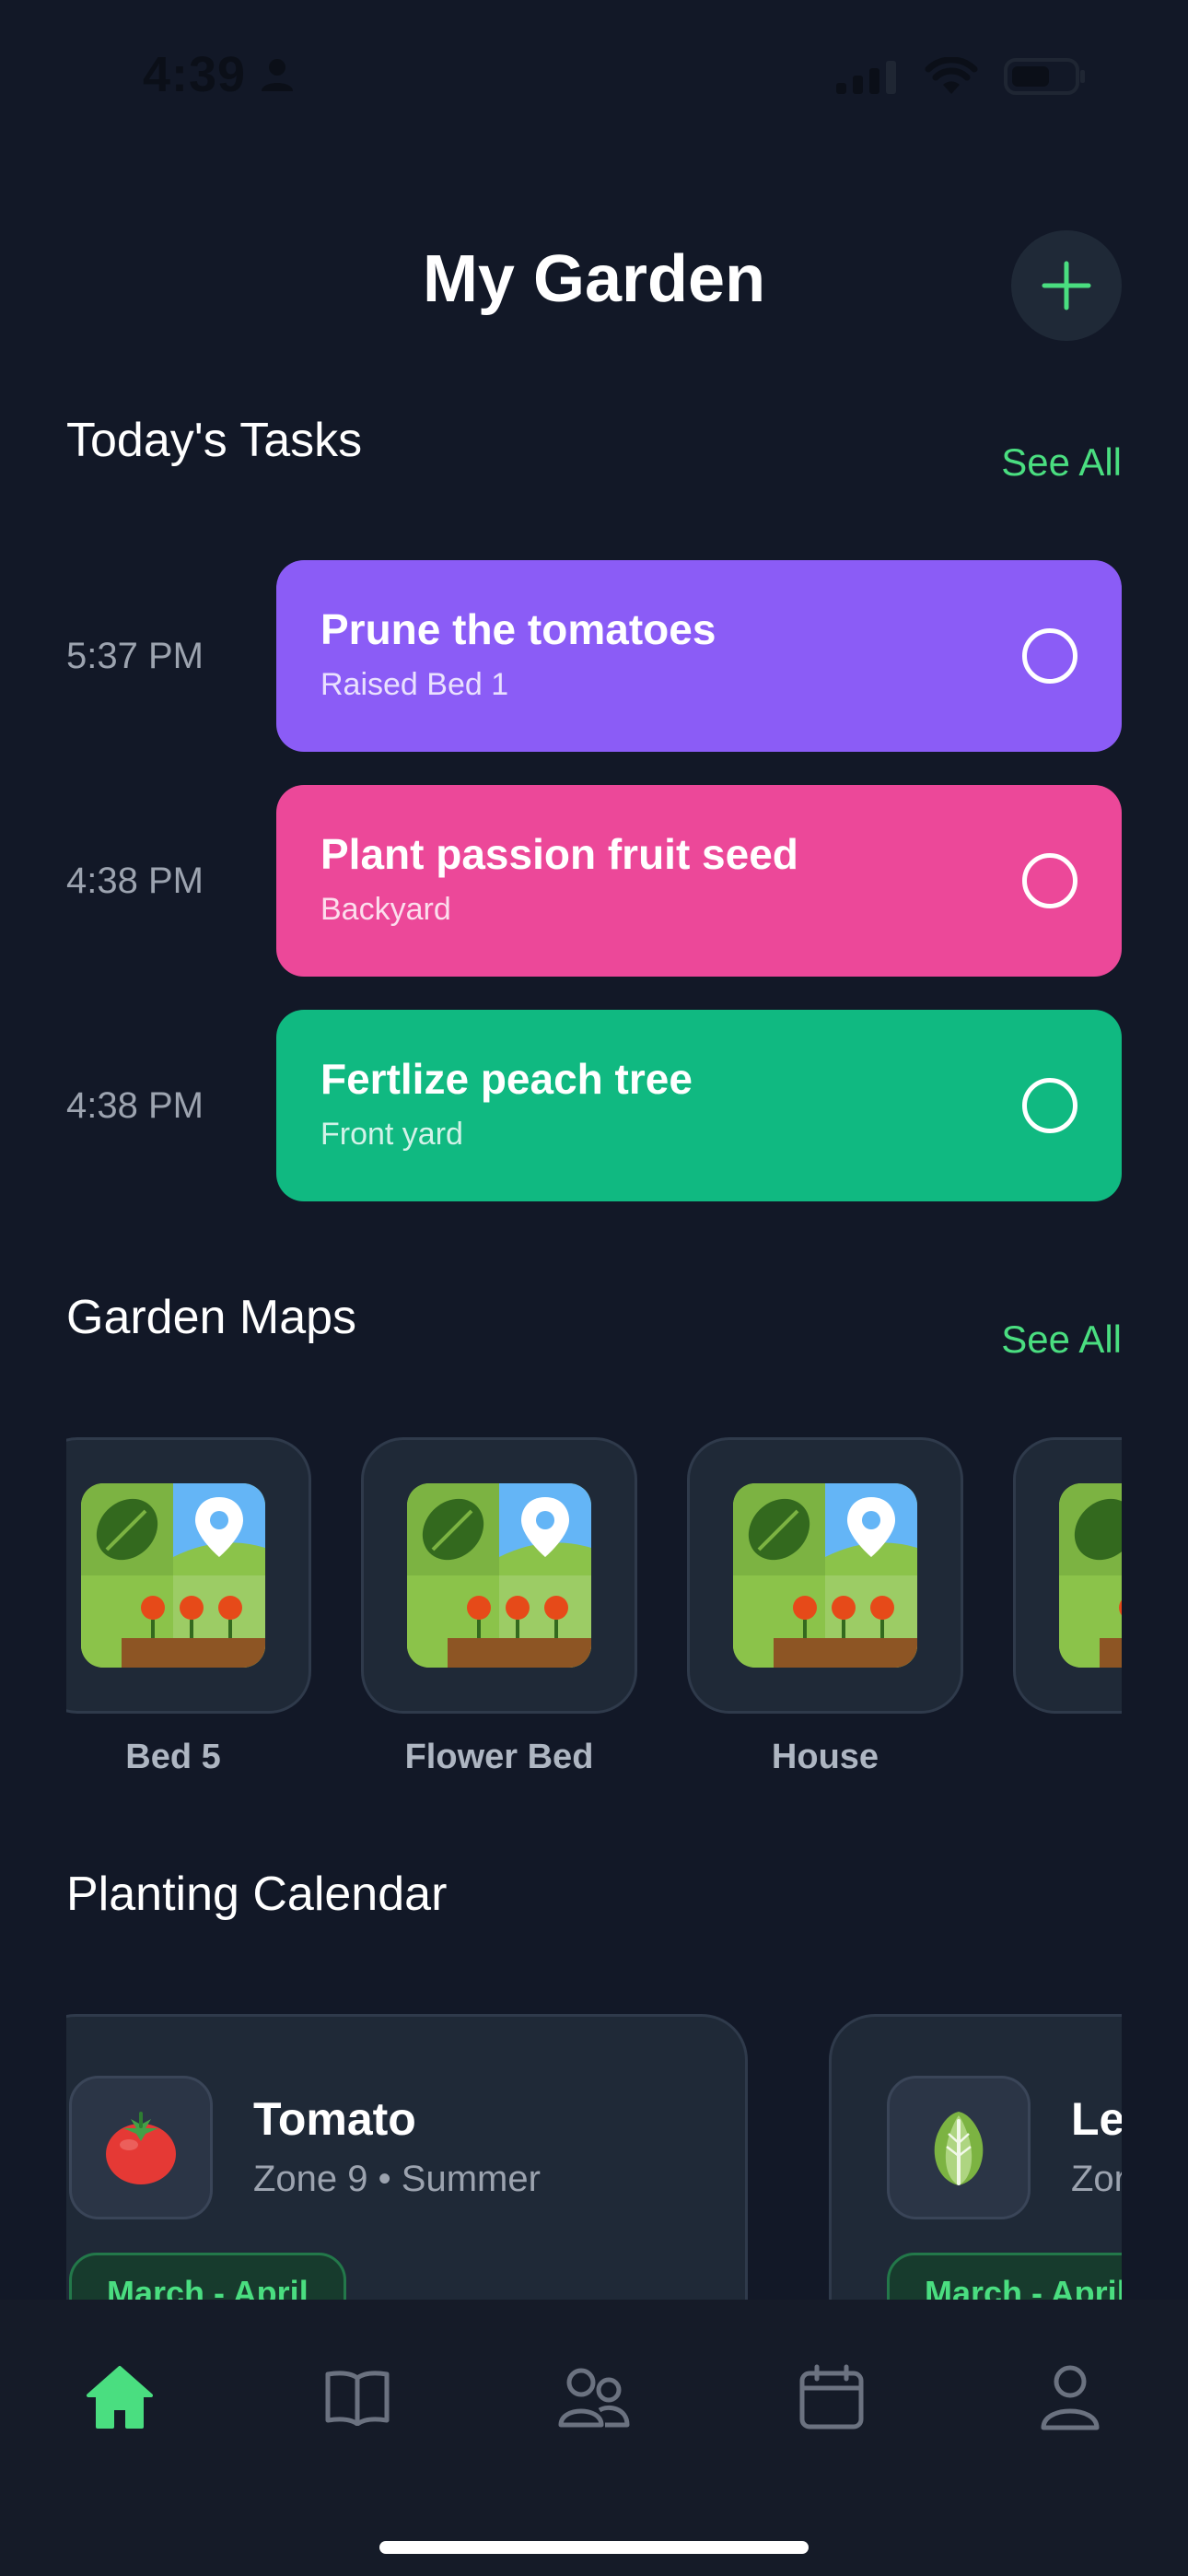 The image size is (1188, 2576). I want to click on home-icon, so click(120, 2397).